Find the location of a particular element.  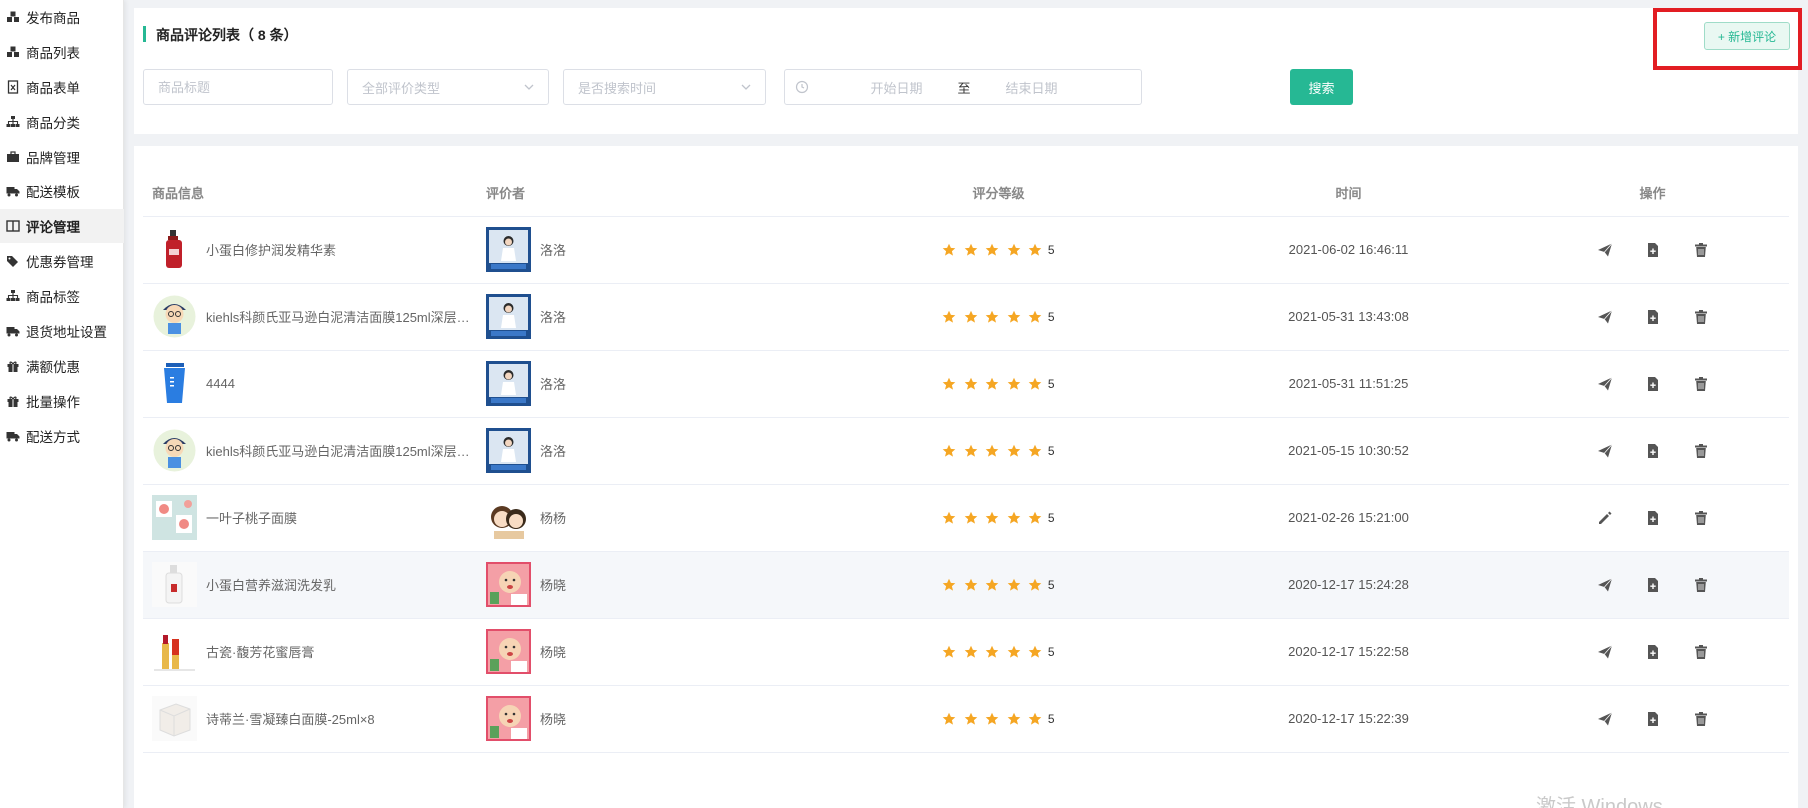

header-rating: 评分等级 is located at coordinates (998, 193).